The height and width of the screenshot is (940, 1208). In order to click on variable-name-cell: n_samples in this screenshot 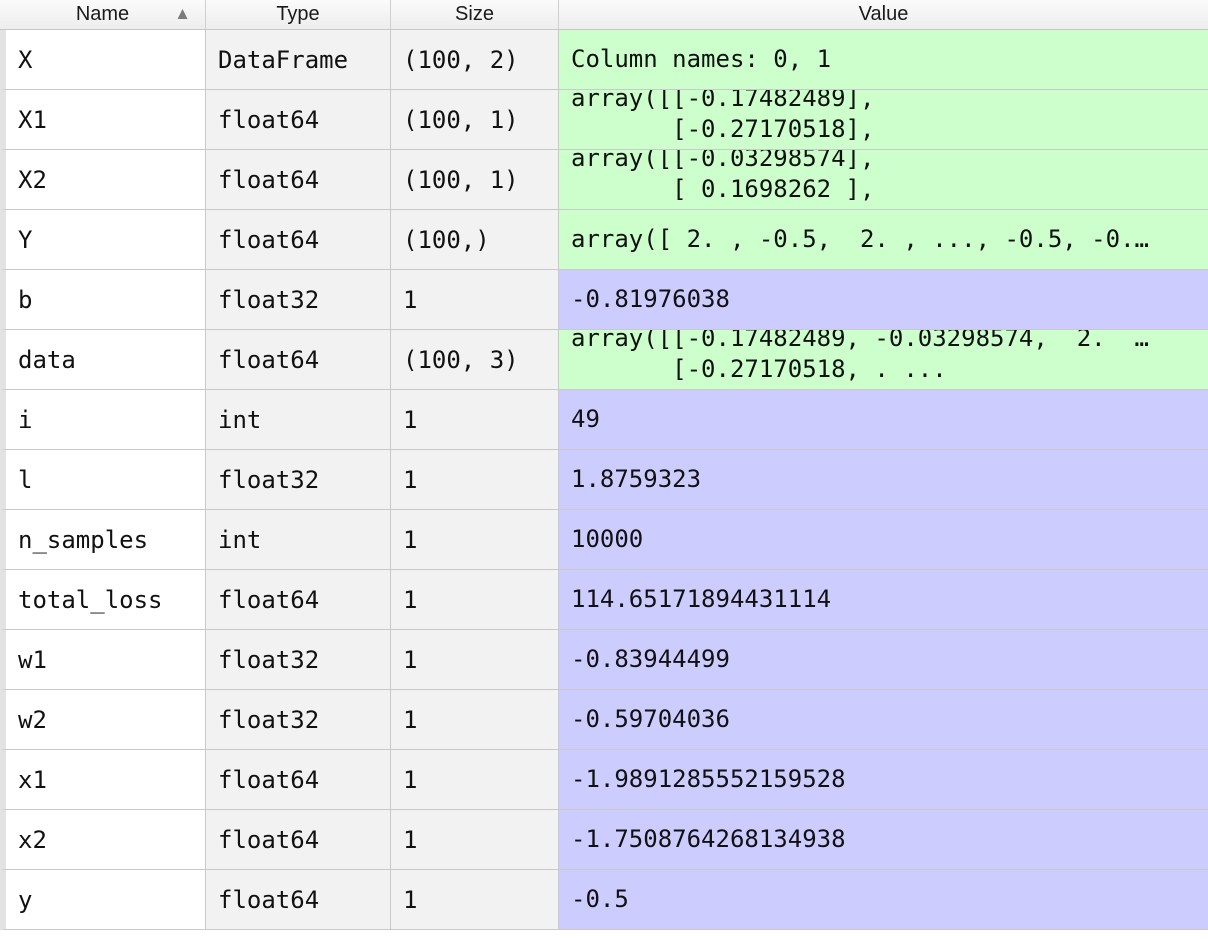, I will do `click(103, 540)`.